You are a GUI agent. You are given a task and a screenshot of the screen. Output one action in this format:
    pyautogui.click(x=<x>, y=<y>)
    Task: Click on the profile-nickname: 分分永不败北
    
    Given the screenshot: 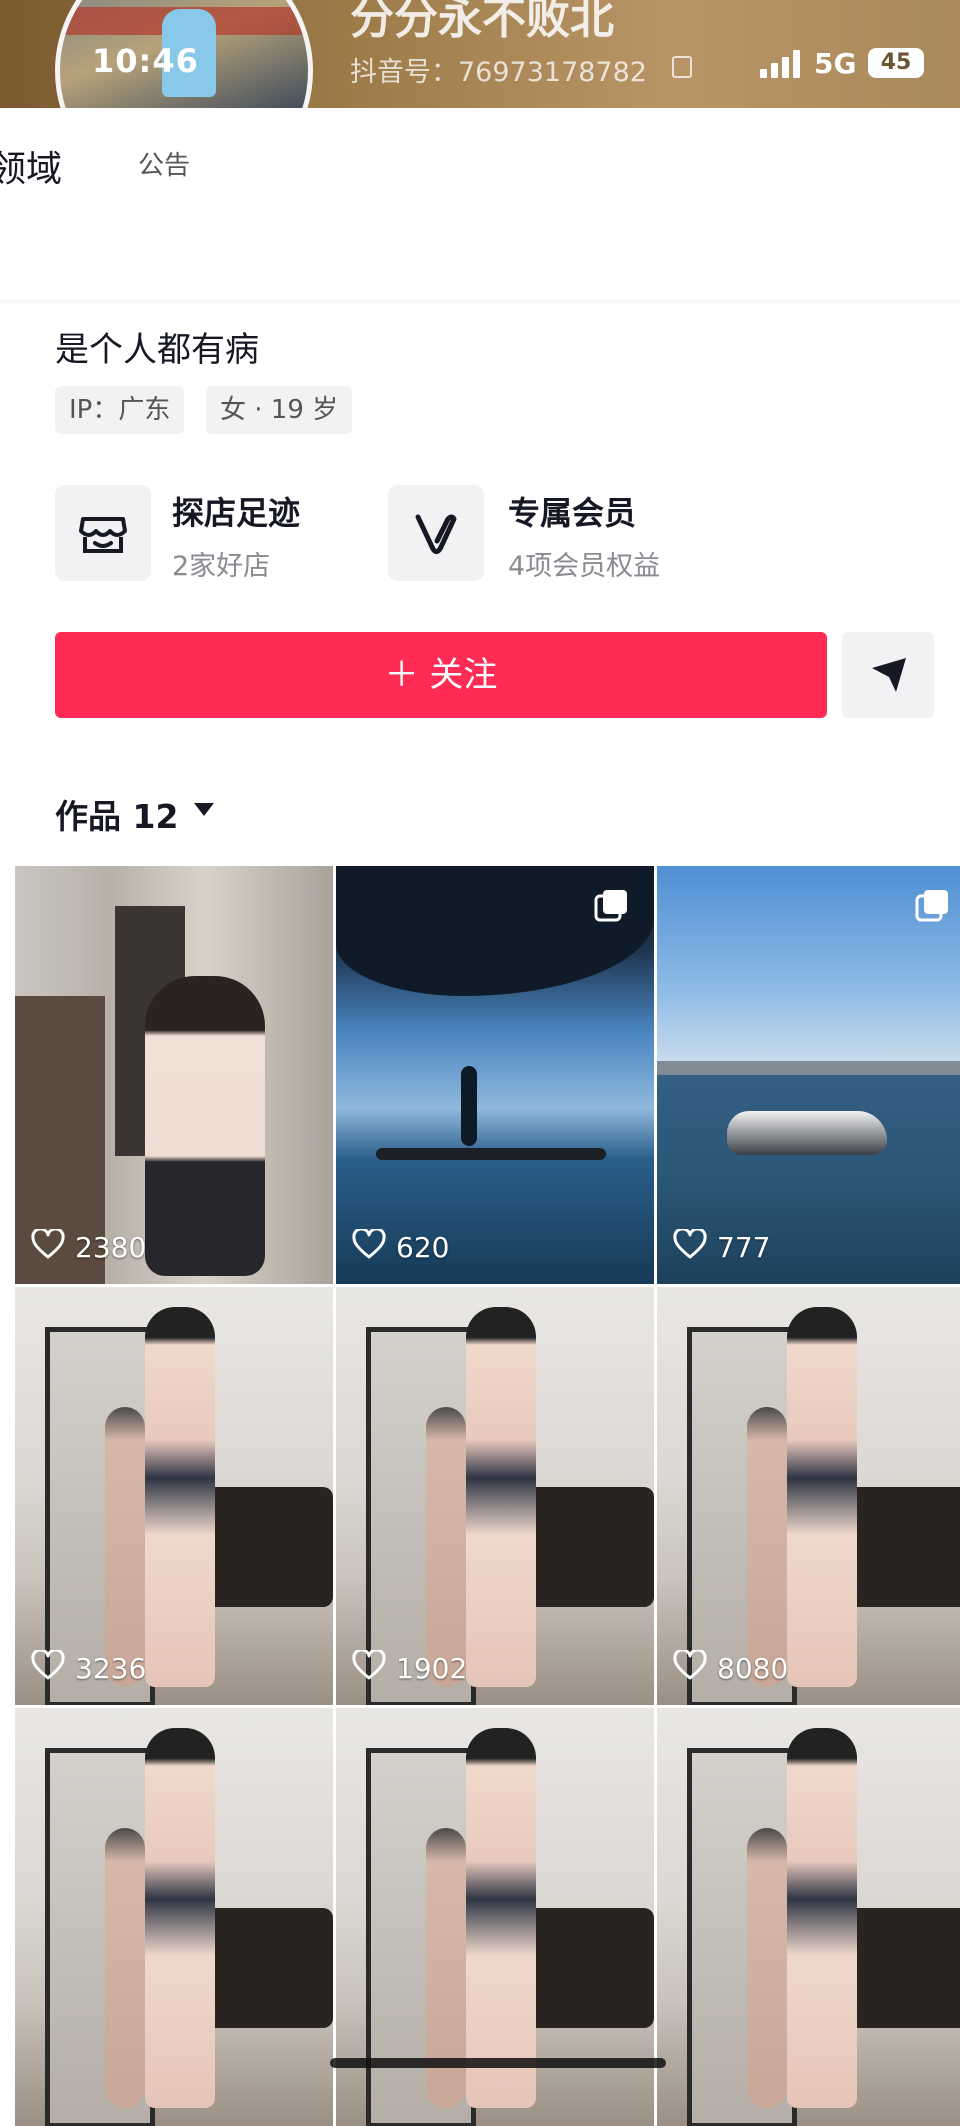 What is the action you would take?
    pyautogui.click(x=482, y=22)
    